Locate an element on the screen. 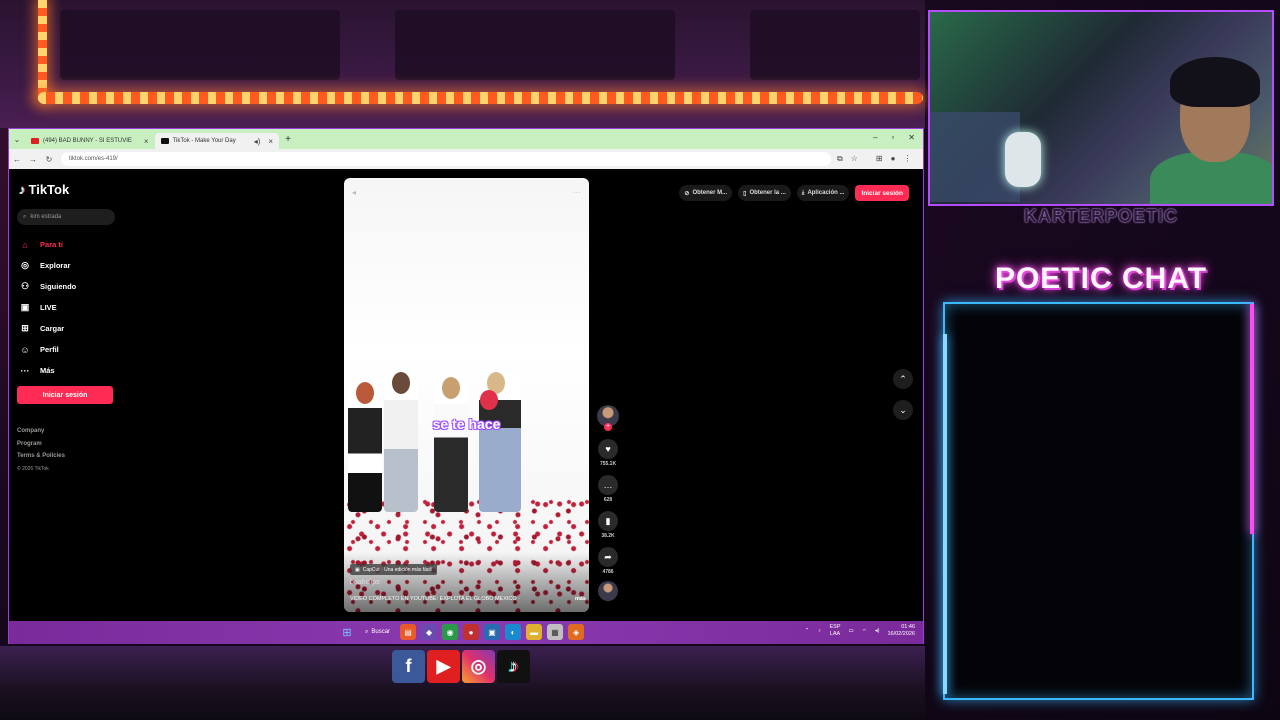  footer-terms-link: Terms & Policies is located at coordinates (41, 456).